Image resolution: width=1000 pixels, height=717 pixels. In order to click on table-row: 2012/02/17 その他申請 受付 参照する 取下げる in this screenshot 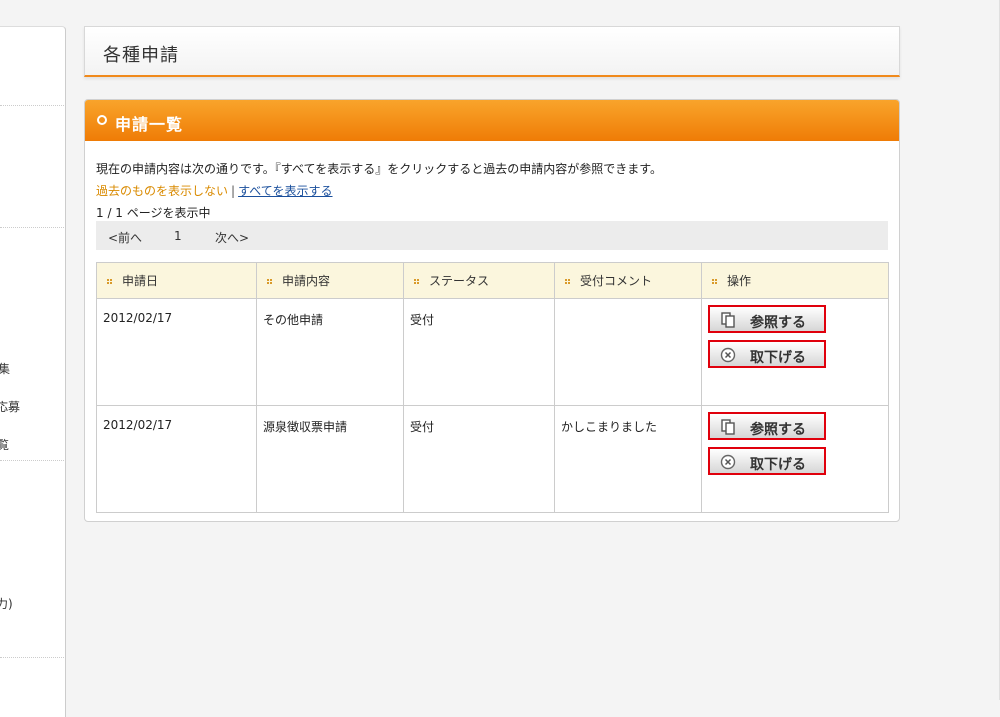, I will do `click(492, 352)`.